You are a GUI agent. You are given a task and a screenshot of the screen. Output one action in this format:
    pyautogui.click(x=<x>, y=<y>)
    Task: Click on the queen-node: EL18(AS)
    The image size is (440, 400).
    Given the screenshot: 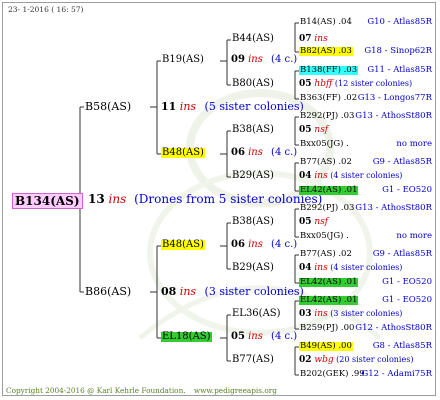 What is the action you would take?
    pyautogui.click(x=186, y=337)
    